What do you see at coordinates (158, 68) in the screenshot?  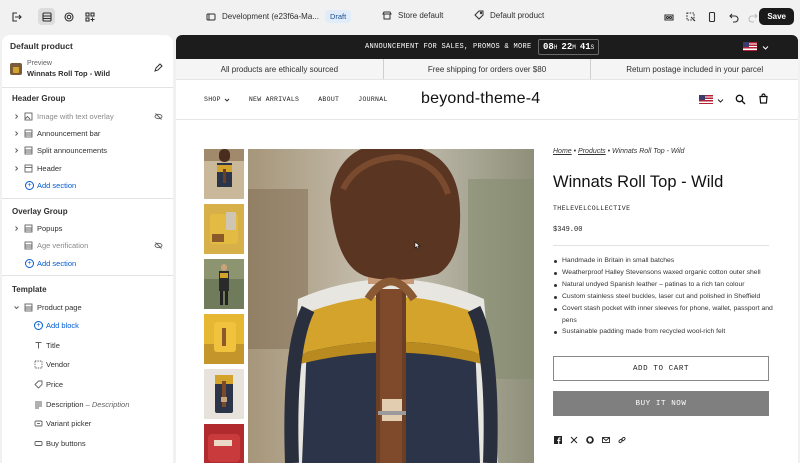 I see `edit-icon` at bounding box center [158, 68].